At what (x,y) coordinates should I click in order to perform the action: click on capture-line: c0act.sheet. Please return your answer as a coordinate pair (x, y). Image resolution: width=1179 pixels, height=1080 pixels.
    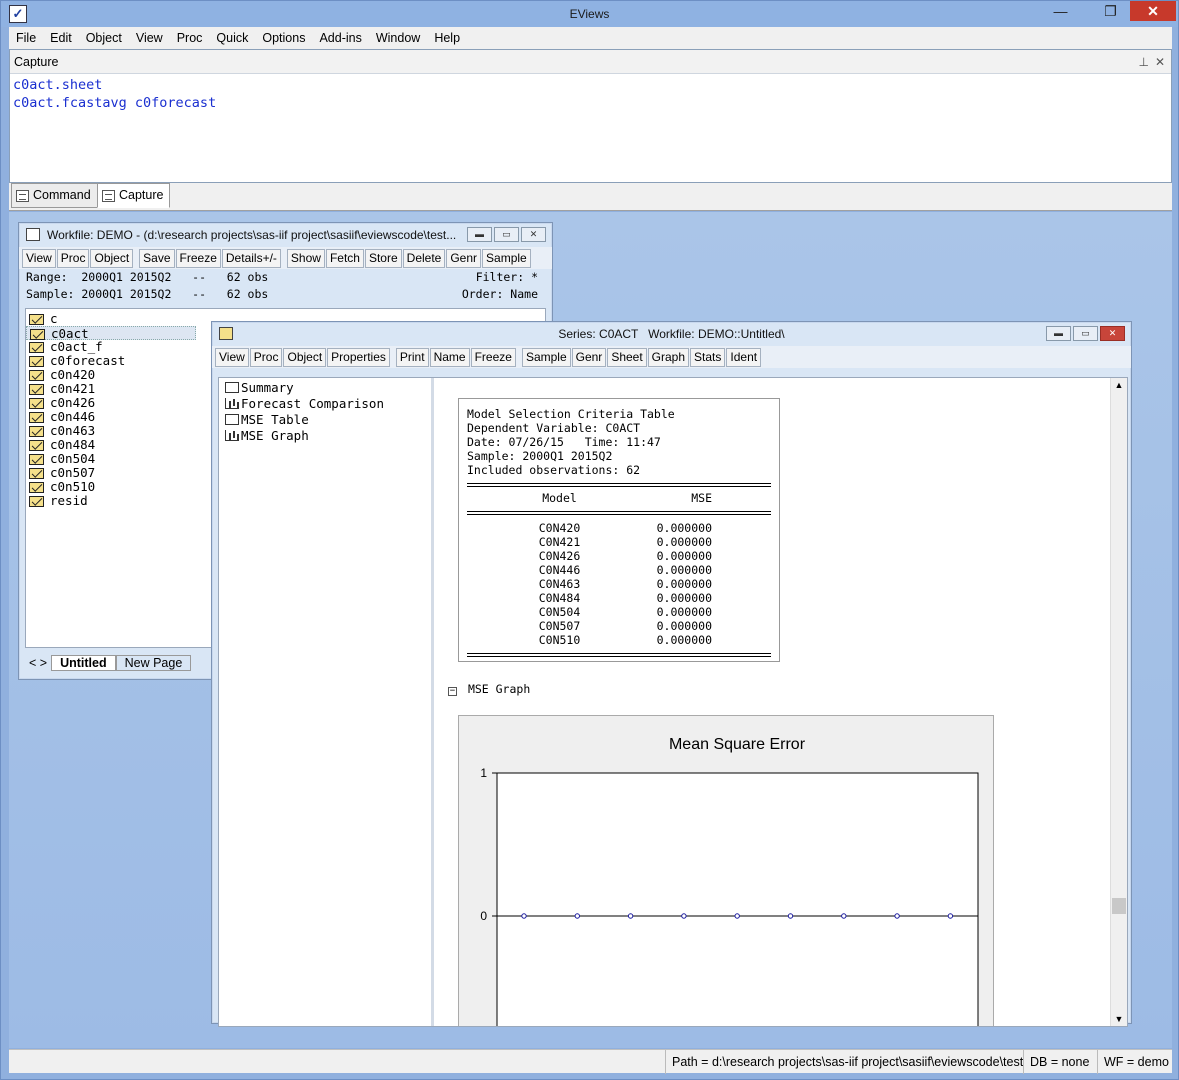
    Looking at the image, I should click on (58, 85).